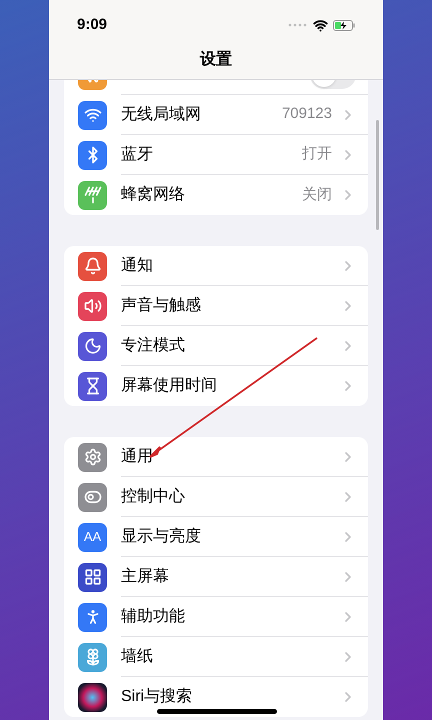  Describe the element at coordinates (216, 306) in the screenshot. I see `settings-row: 声音与触感` at that location.